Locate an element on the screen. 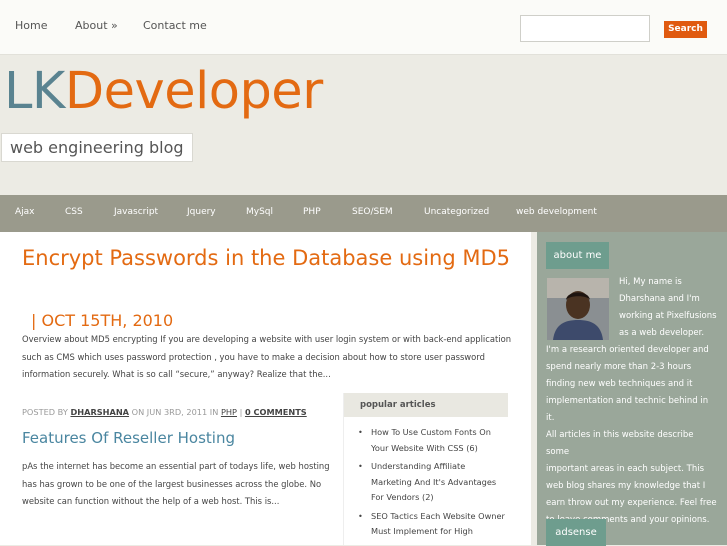 This screenshot has height=546, width=727. category-uncategorized: Uncategorized is located at coordinates (456, 212).